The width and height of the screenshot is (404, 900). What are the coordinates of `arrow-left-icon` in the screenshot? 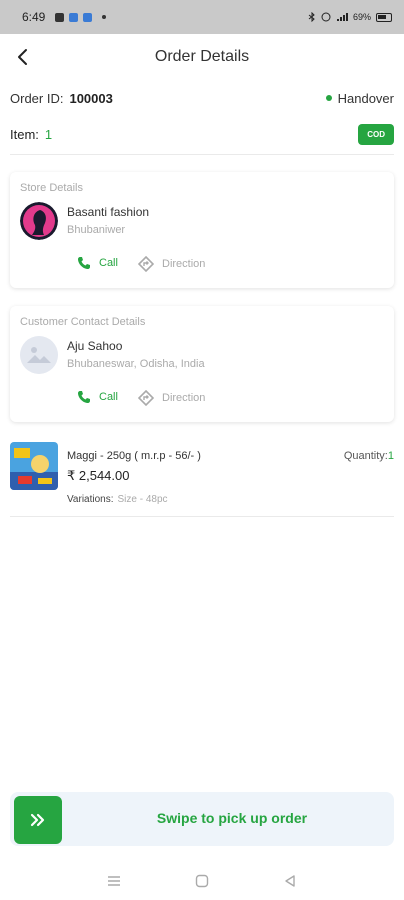 It's located at (22, 57).